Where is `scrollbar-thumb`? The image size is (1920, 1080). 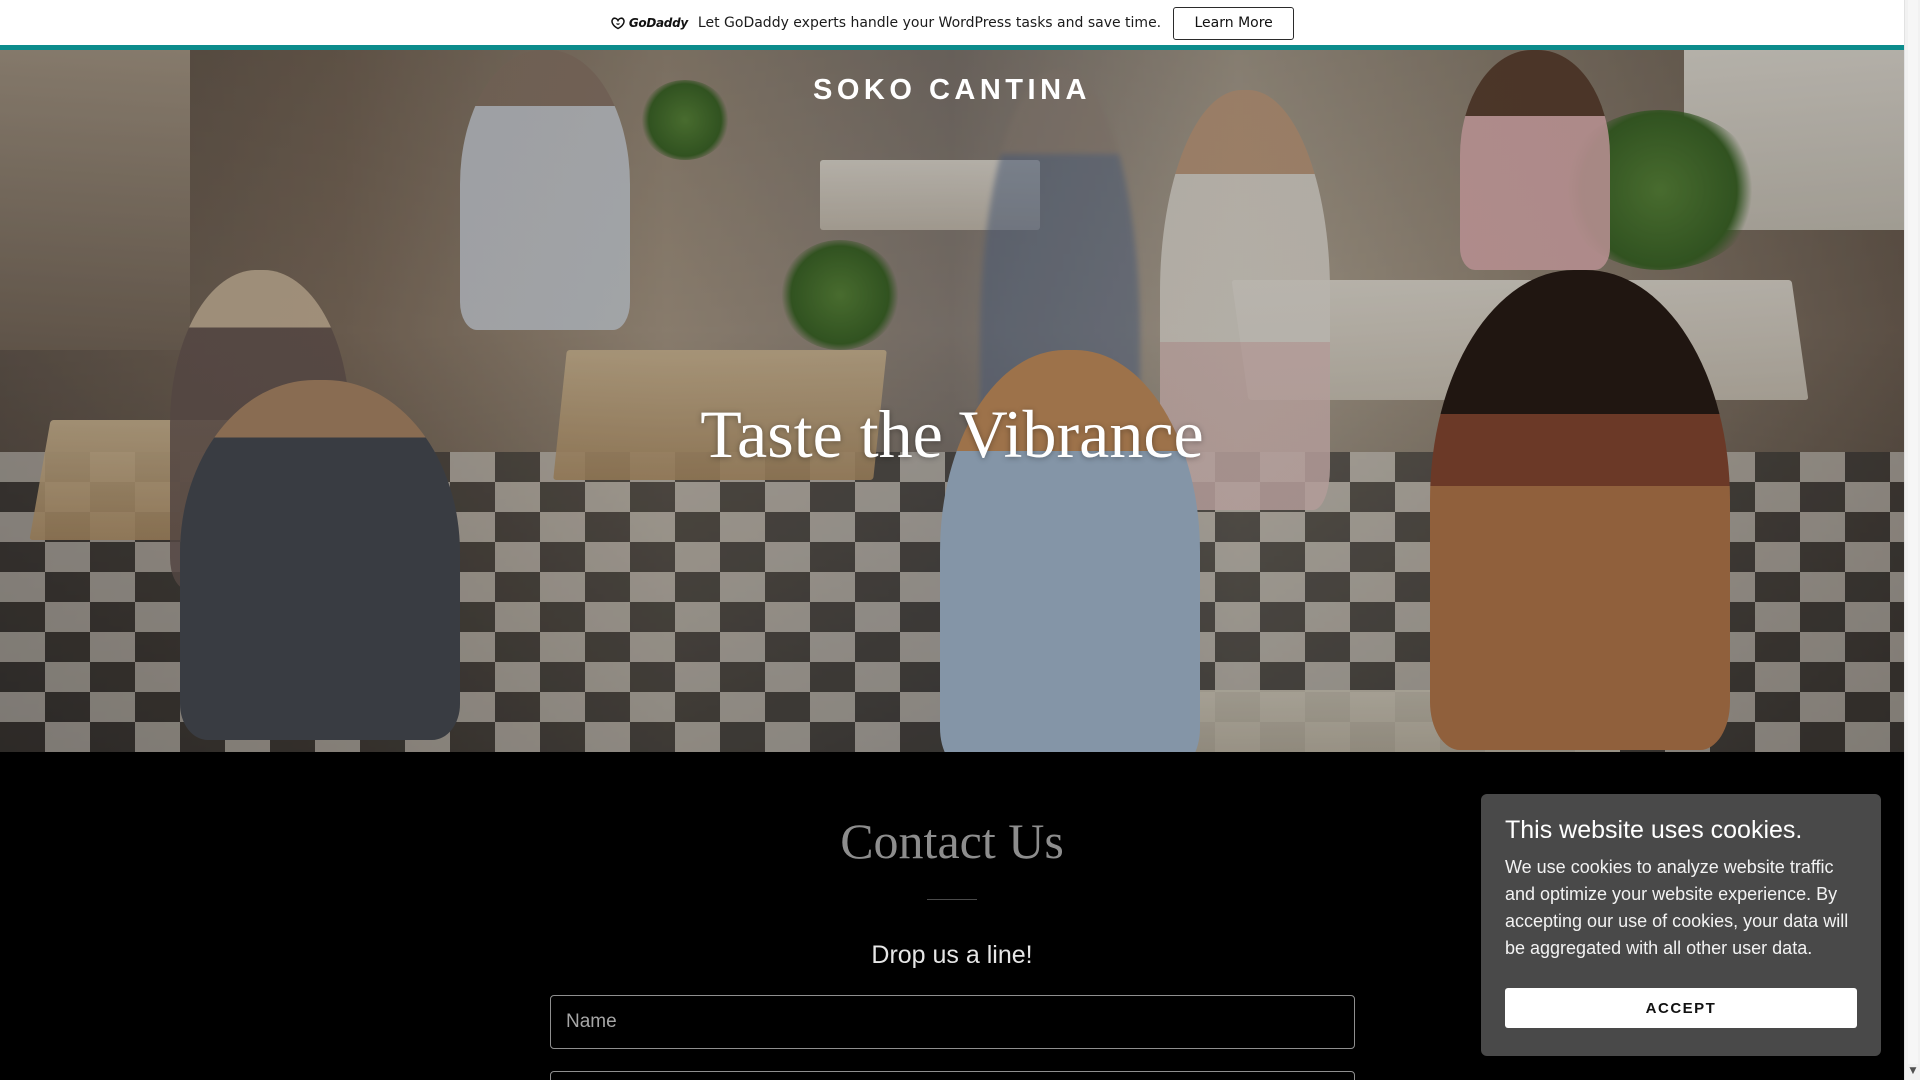
scrollbar-thumb is located at coordinates (1913, 532).